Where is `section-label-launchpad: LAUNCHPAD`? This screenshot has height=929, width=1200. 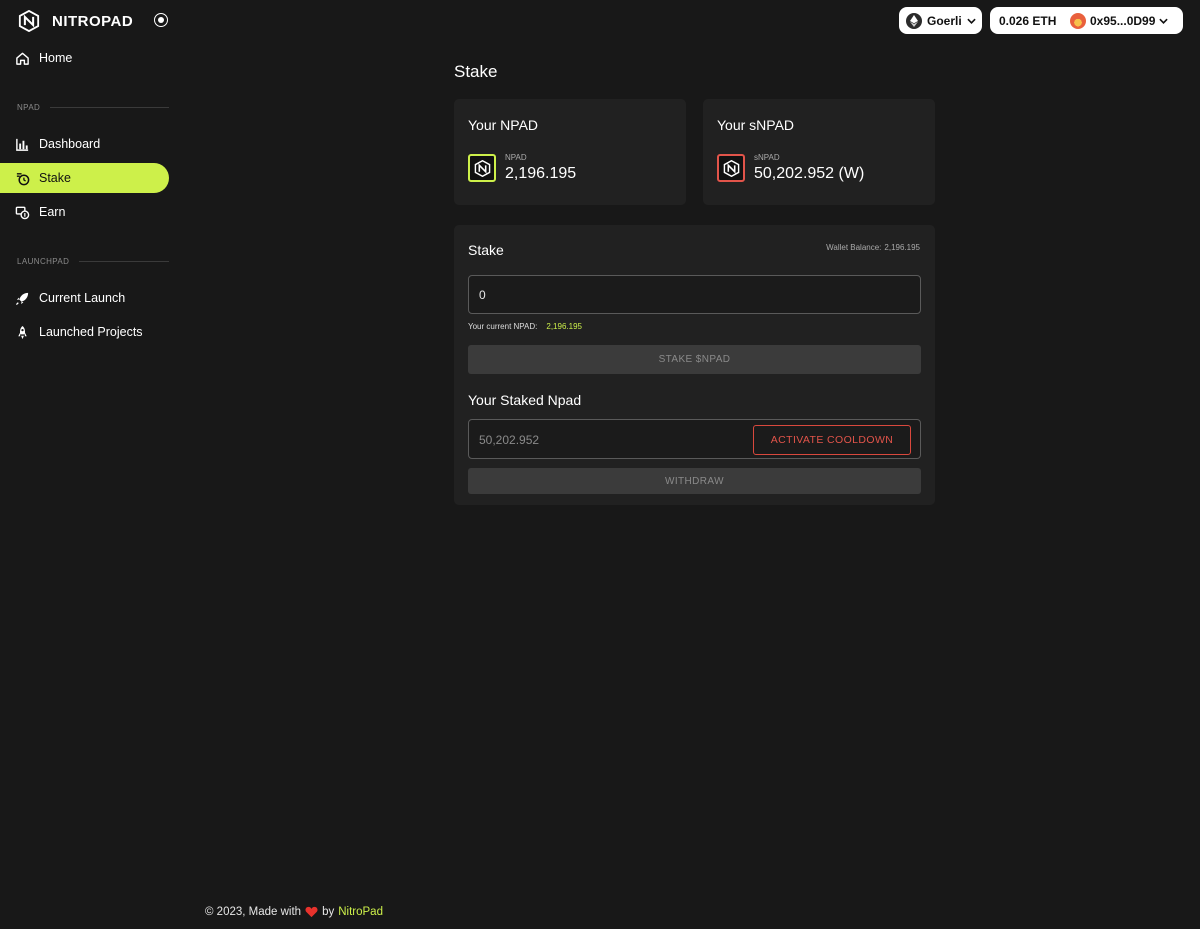 section-label-launchpad: LAUNCHPAD is located at coordinates (84, 261).